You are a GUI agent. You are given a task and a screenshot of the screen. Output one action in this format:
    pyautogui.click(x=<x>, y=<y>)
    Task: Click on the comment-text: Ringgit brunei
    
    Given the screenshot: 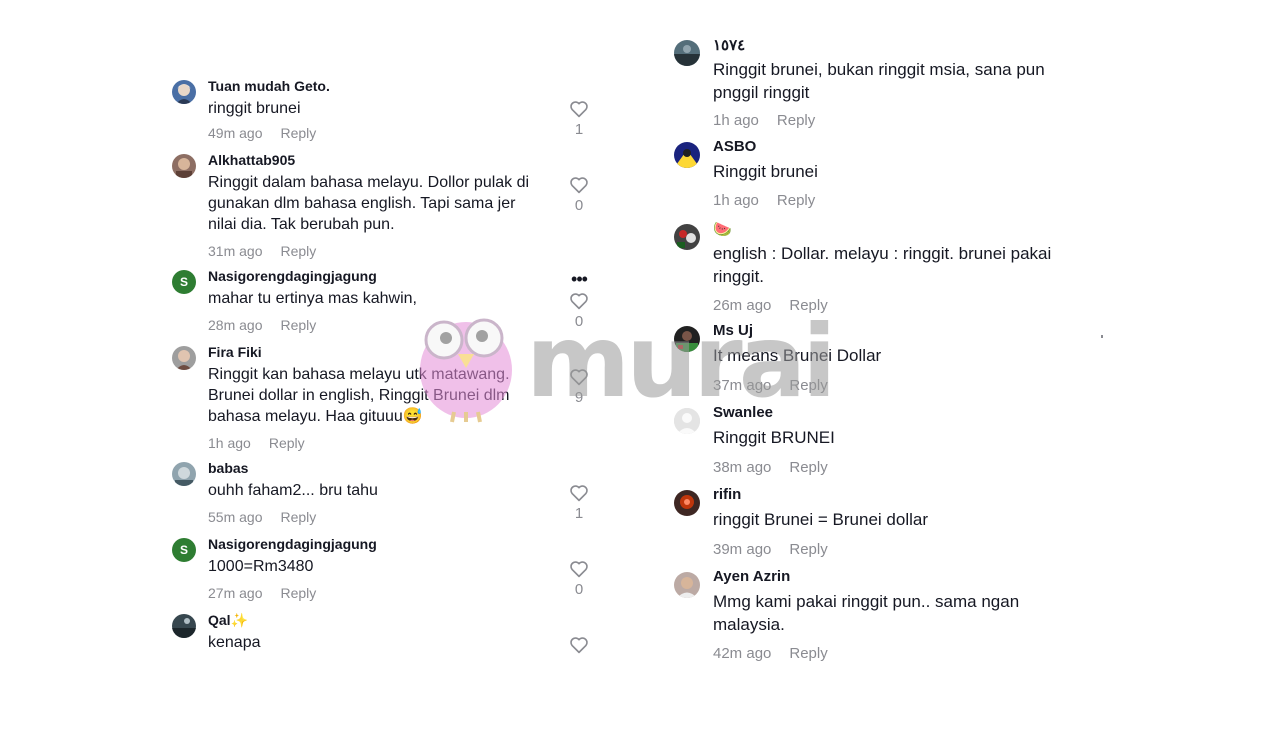 What is the action you would take?
    pyautogui.click(x=765, y=171)
    